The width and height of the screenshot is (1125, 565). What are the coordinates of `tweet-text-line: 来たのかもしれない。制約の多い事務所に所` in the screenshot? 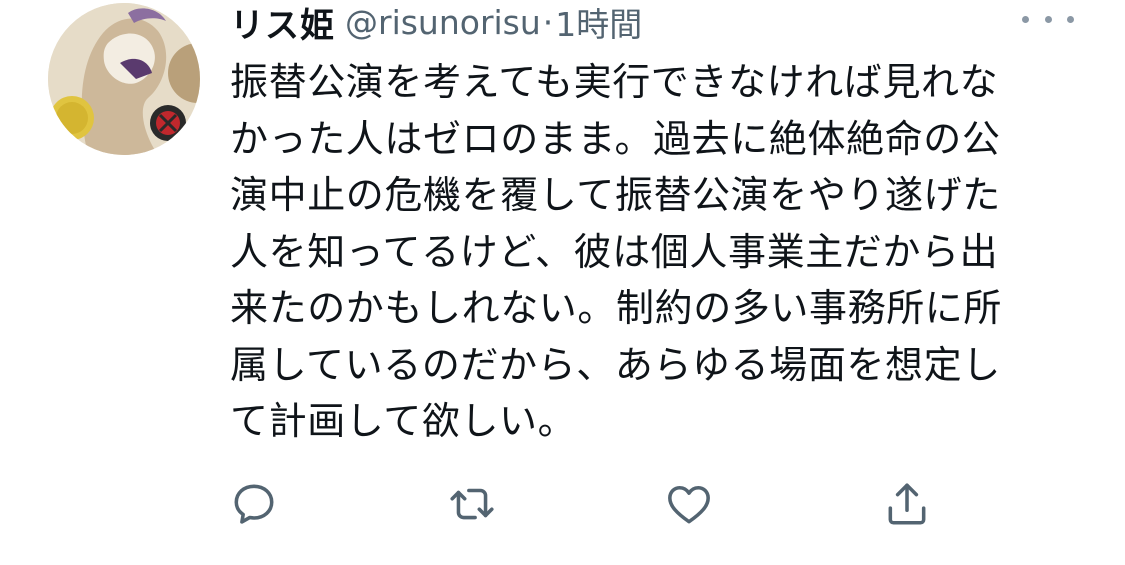 It's located at (616, 308).